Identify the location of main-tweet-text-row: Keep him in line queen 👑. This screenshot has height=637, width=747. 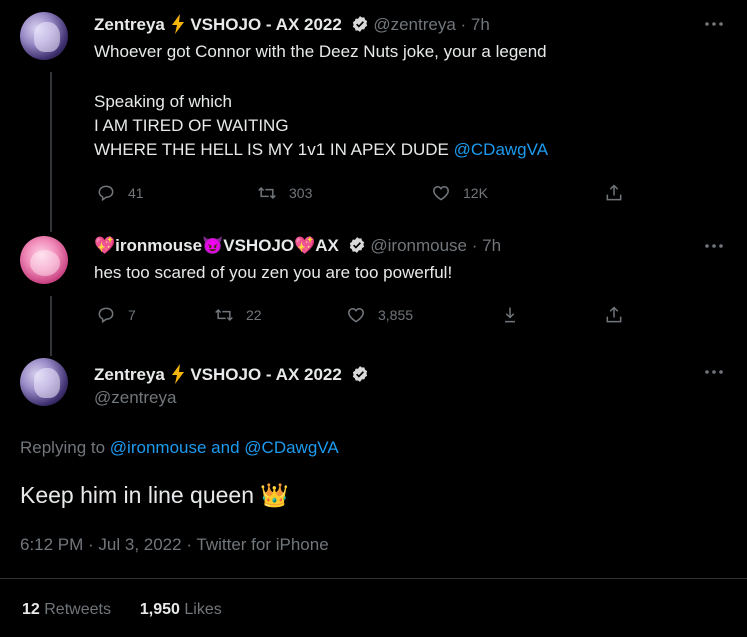
(154, 495).